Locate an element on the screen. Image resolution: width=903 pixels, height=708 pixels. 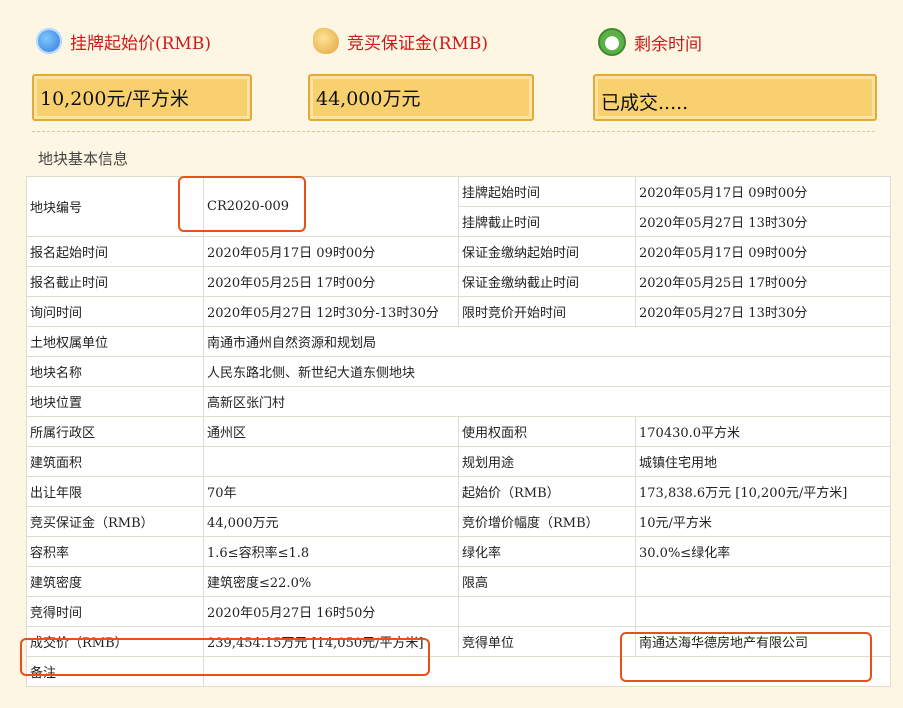
highlight-winner is located at coordinates (746, 657).